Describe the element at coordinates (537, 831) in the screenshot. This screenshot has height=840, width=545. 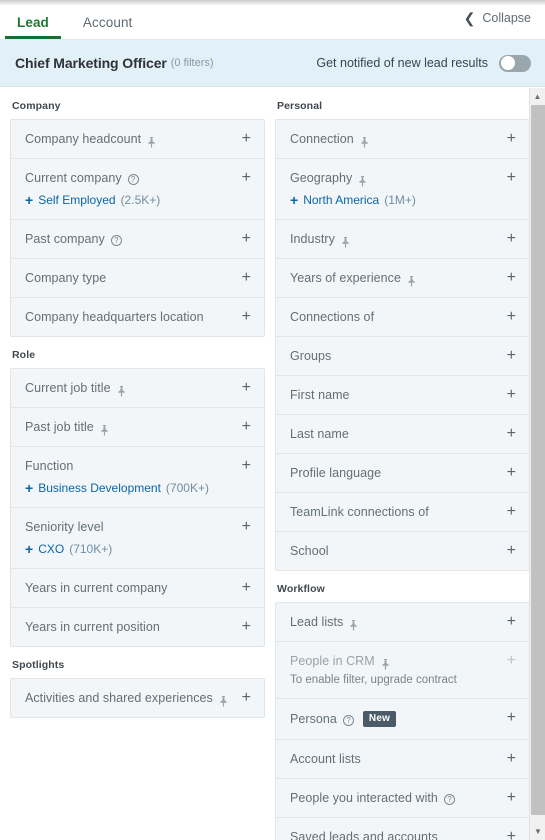
I see `scroll-down-arrow: ▼` at that location.